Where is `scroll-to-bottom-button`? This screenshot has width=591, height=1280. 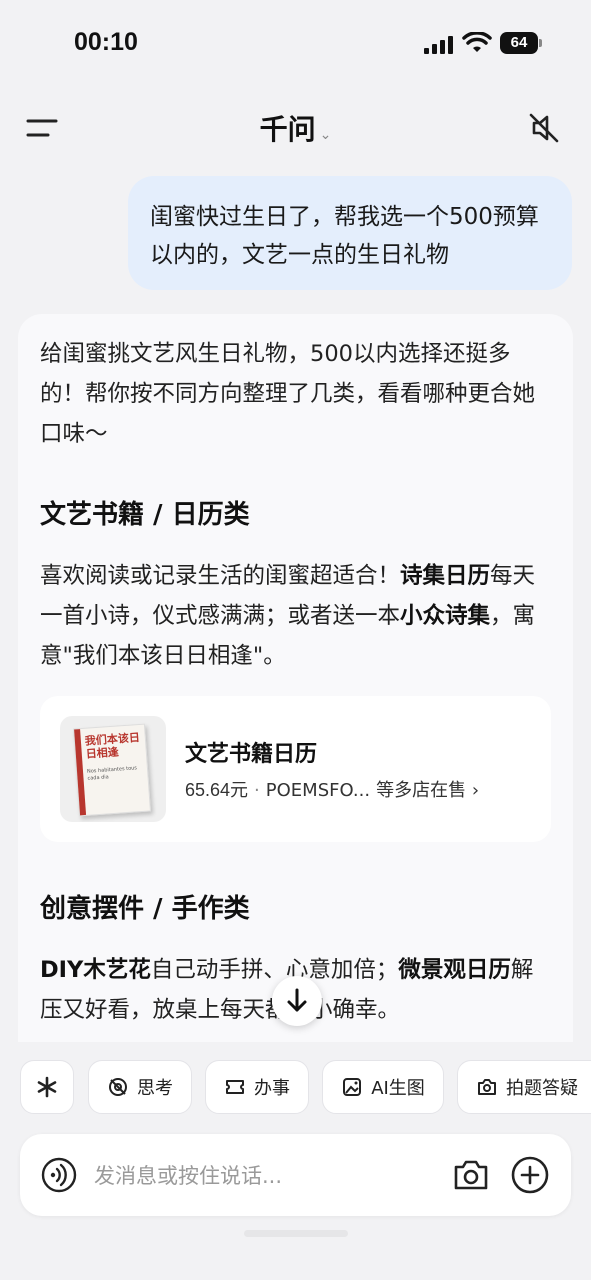
scroll-to-bottom-button is located at coordinates (297, 1001).